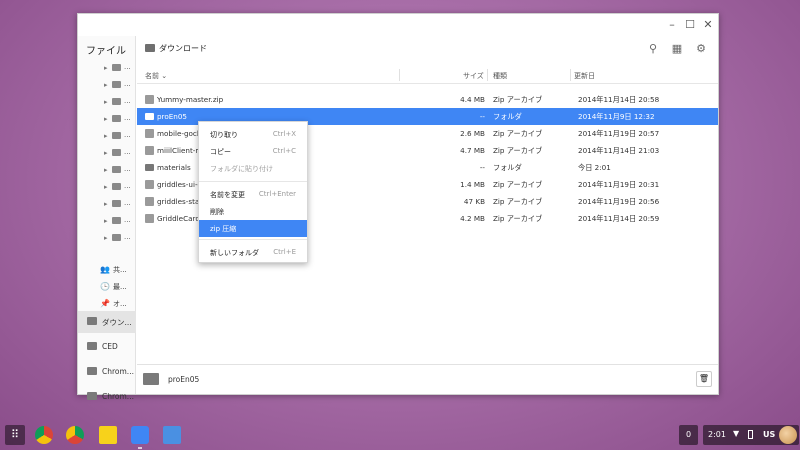 The height and width of the screenshot is (450, 800). Describe the element at coordinates (736, 433) in the screenshot. I see `wifi-icon: ▼` at that location.